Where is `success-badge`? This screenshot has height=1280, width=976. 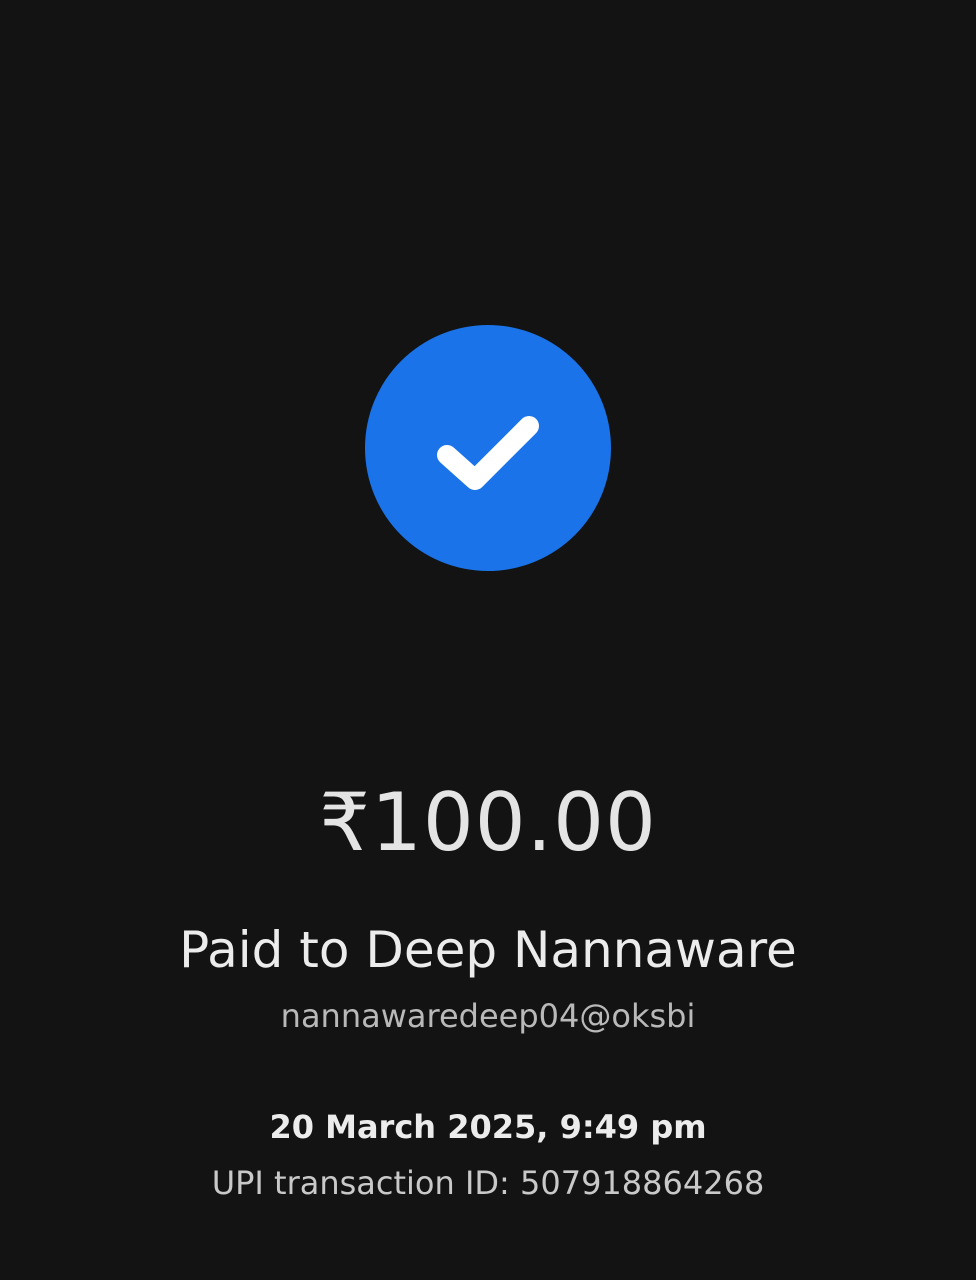 success-badge is located at coordinates (488, 448).